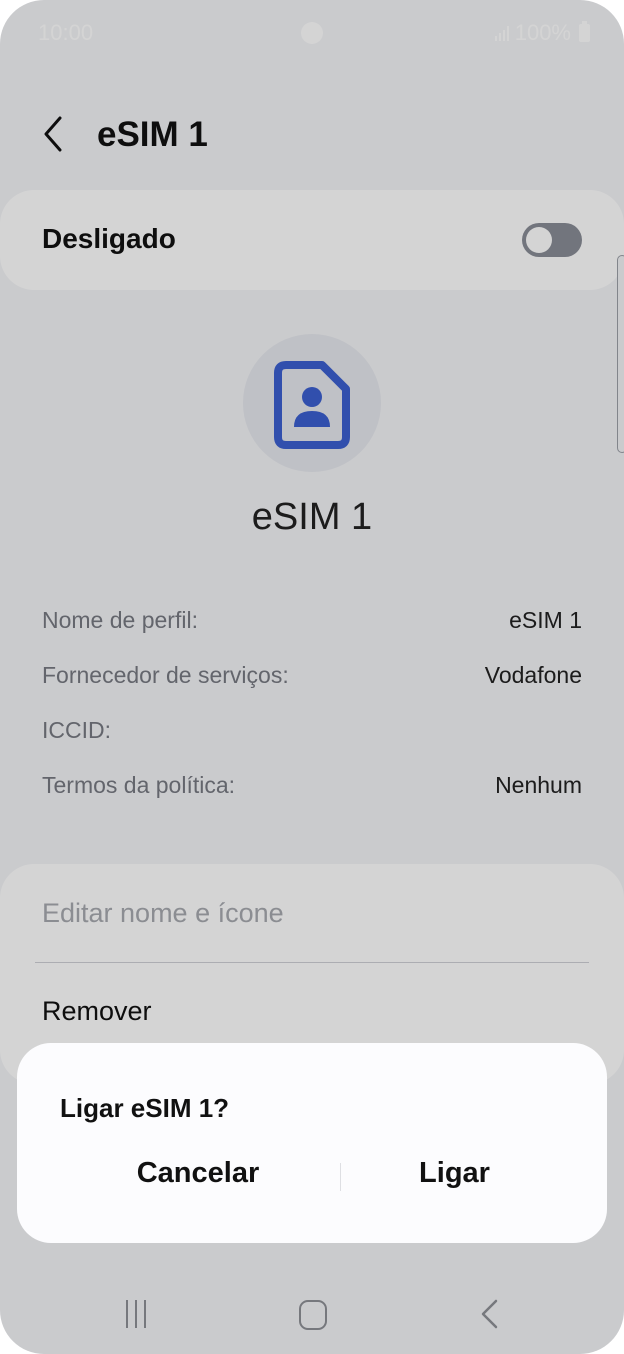  I want to click on cancel-button: Cancelar, so click(198, 1179).